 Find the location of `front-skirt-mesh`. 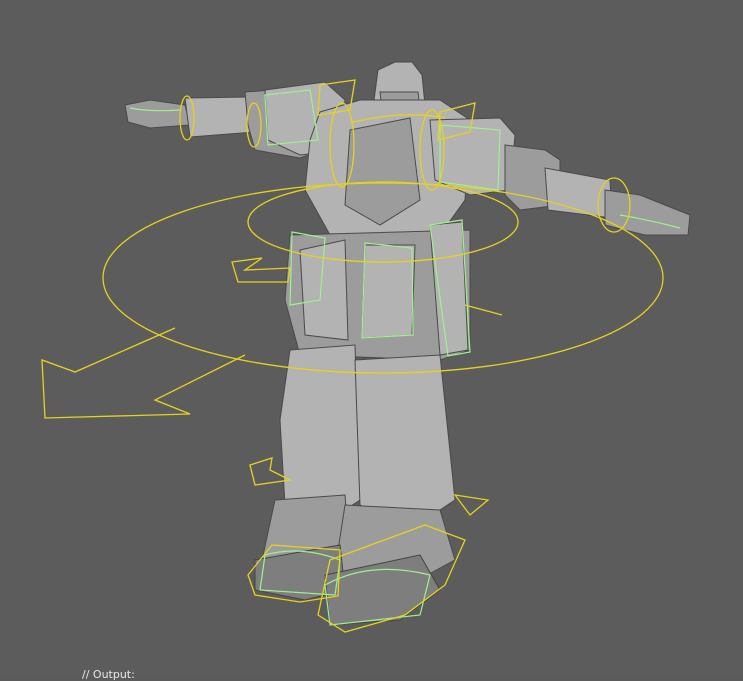

front-skirt-mesh is located at coordinates (388, 291).